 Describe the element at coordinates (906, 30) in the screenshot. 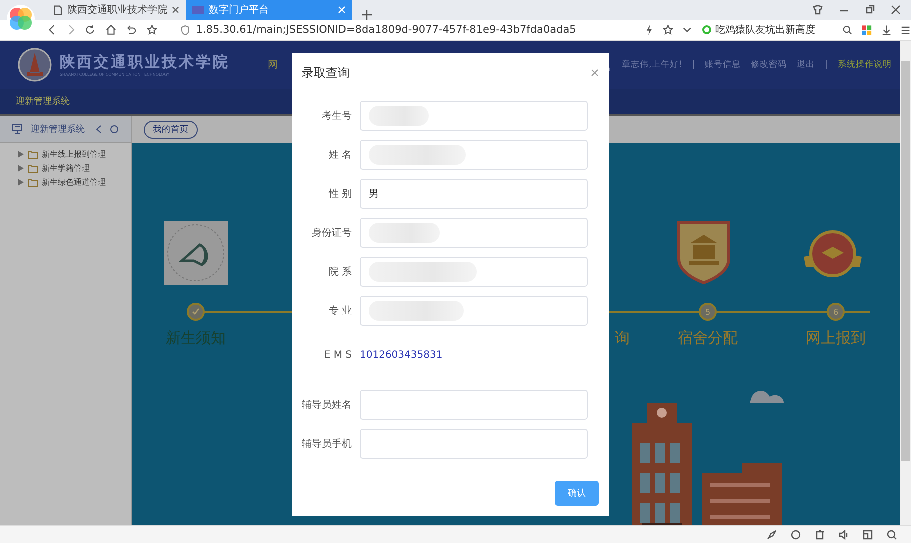

I see `menu-icon` at that location.